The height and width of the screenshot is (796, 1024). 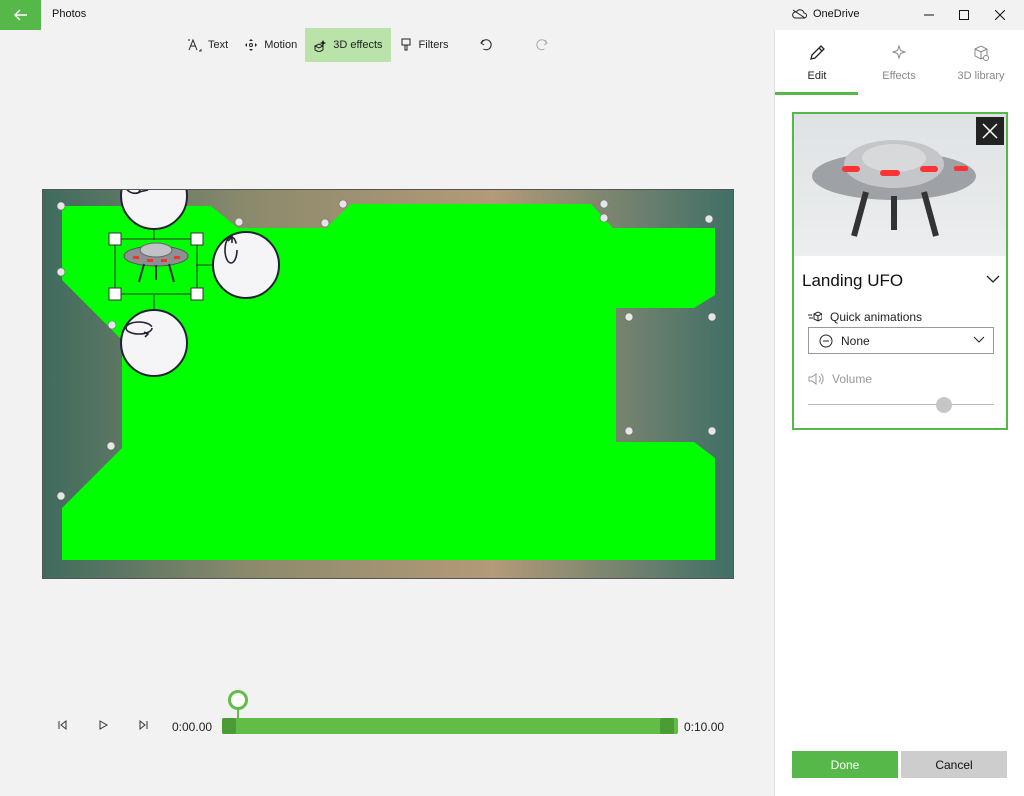 What do you see at coordinates (901, 404) in the screenshot?
I see `volume-slider-track` at bounding box center [901, 404].